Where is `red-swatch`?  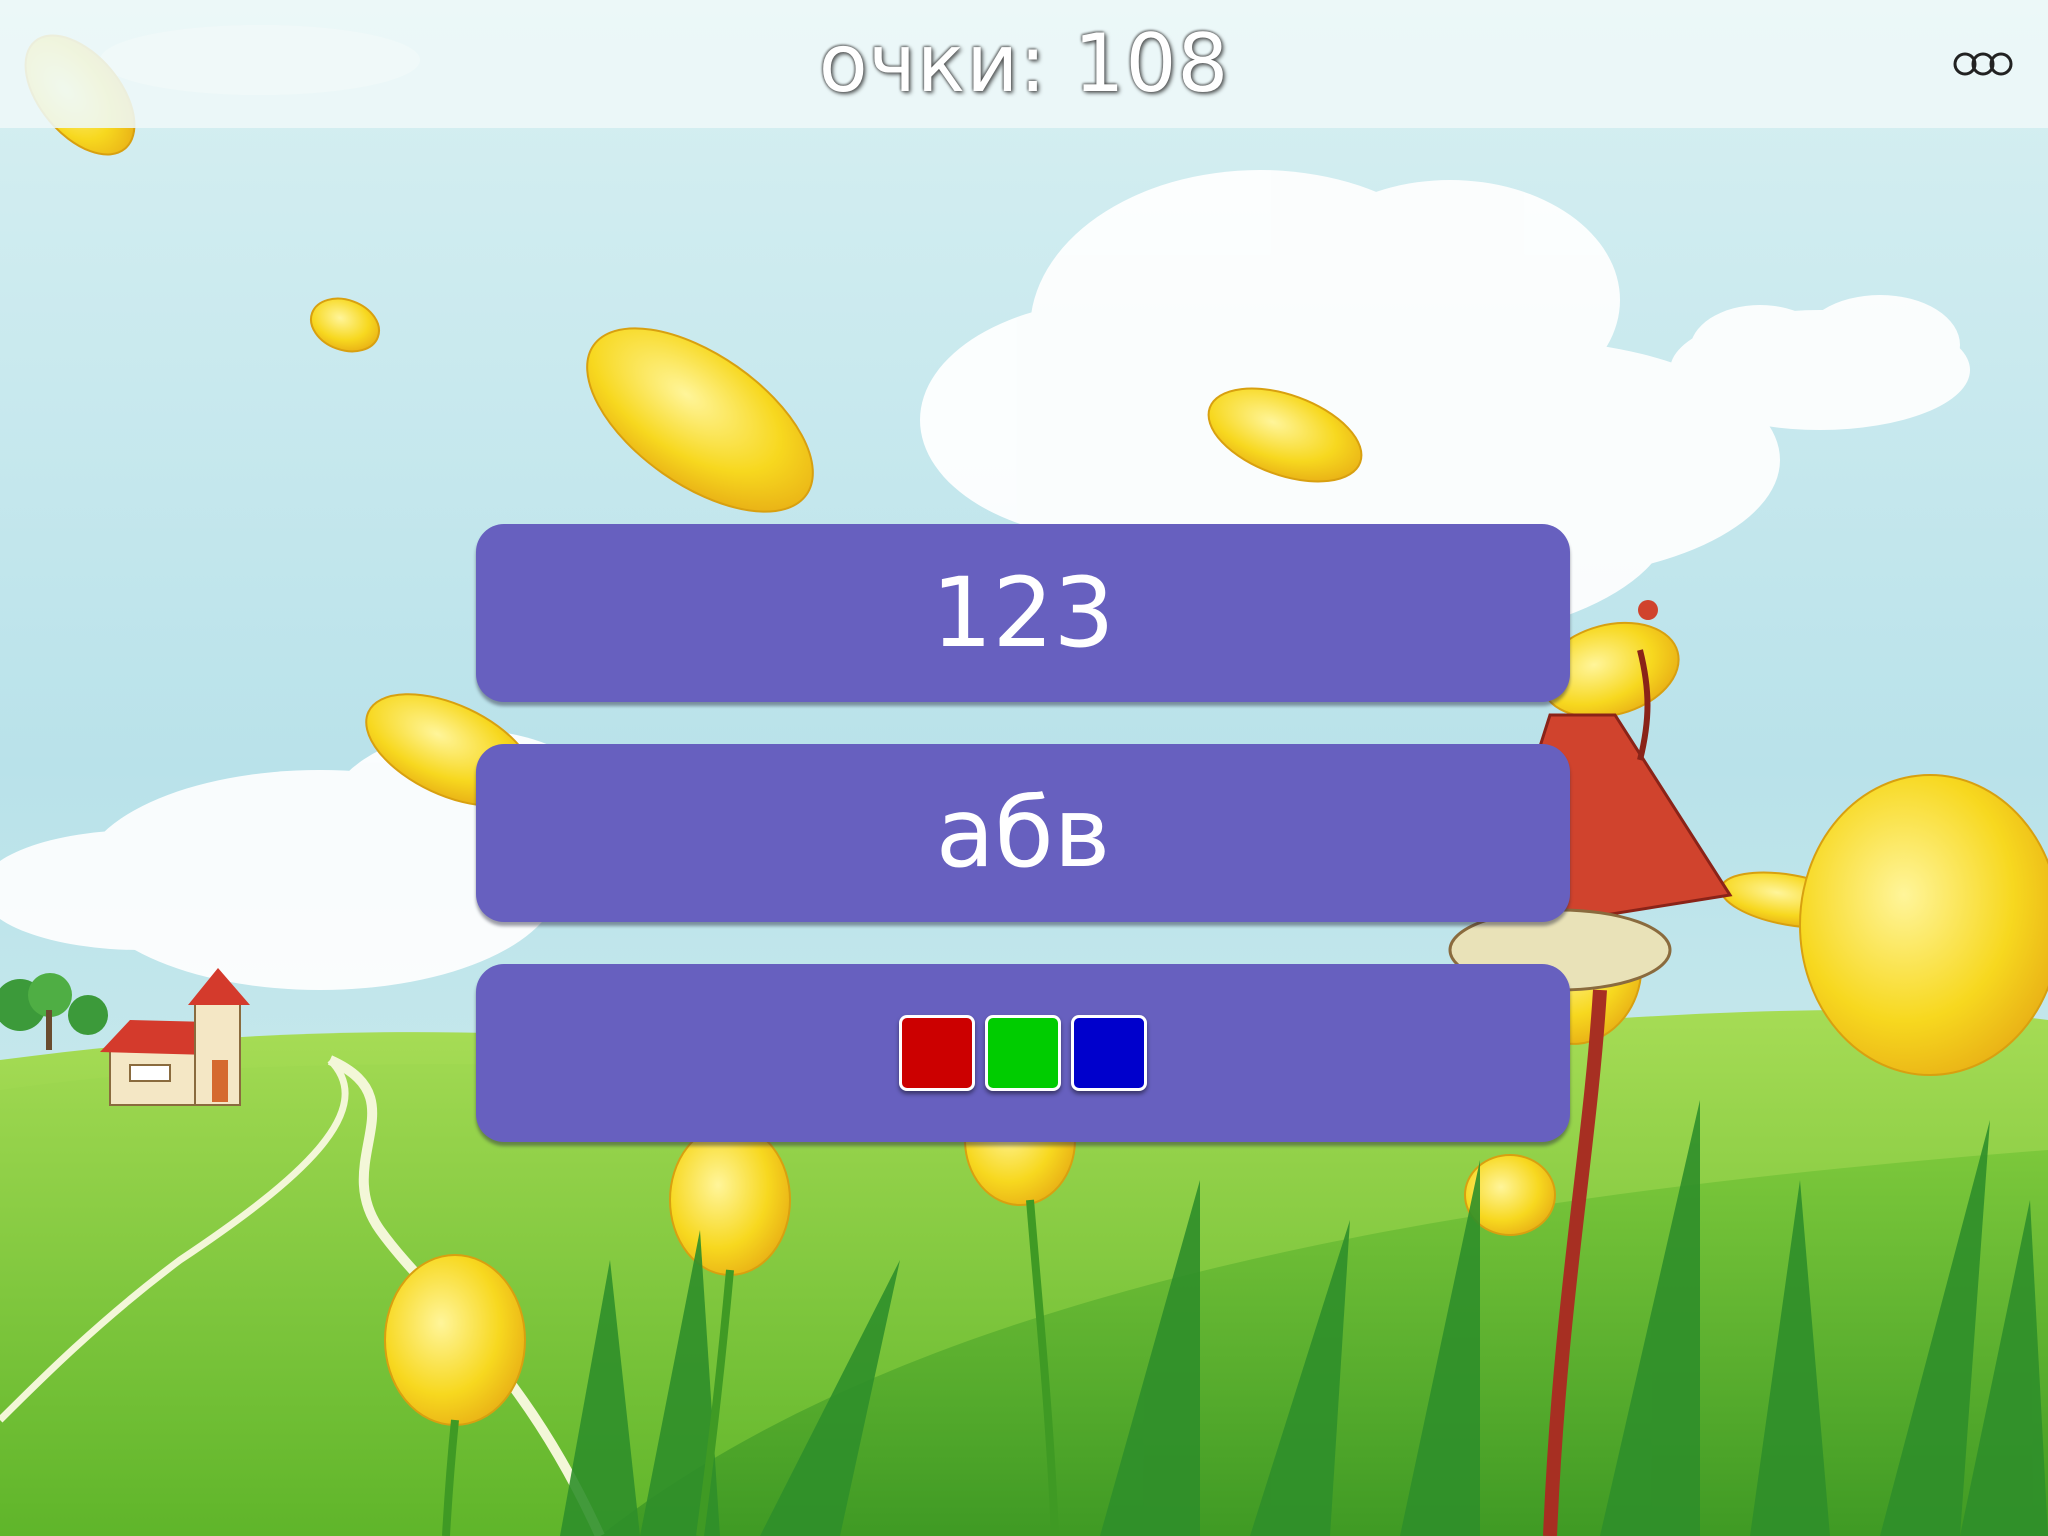
red-swatch is located at coordinates (937, 1053).